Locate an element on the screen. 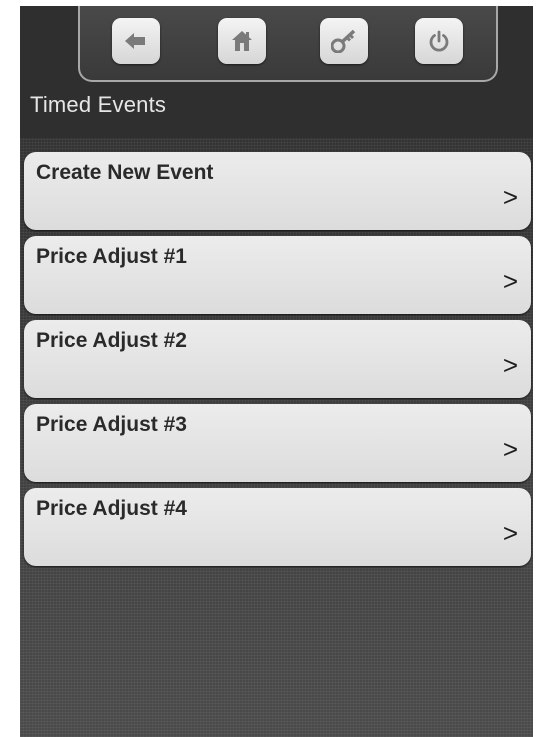  key-button is located at coordinates (344, 41).